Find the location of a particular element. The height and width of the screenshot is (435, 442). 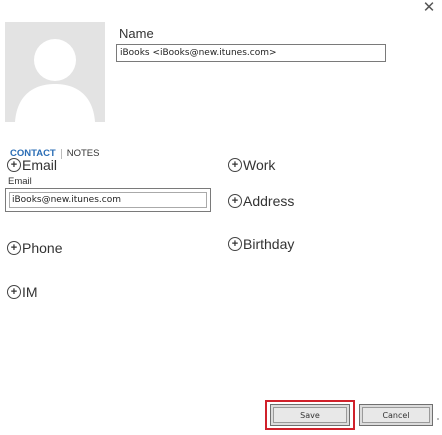

save-button-label: Save is located at coordinates (310, 415).